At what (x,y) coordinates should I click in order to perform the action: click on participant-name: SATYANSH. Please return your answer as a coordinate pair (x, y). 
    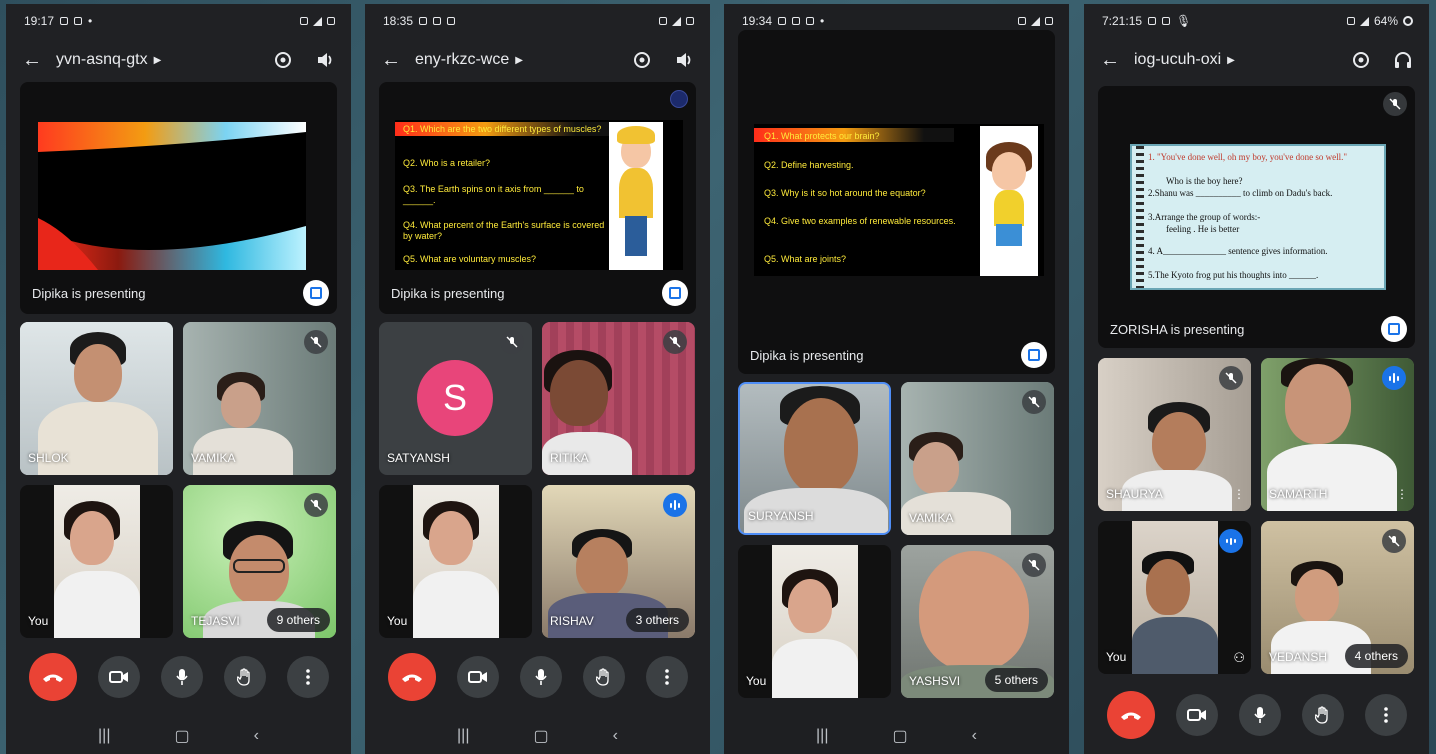
    Looking at the image, I should click on (418, 458).